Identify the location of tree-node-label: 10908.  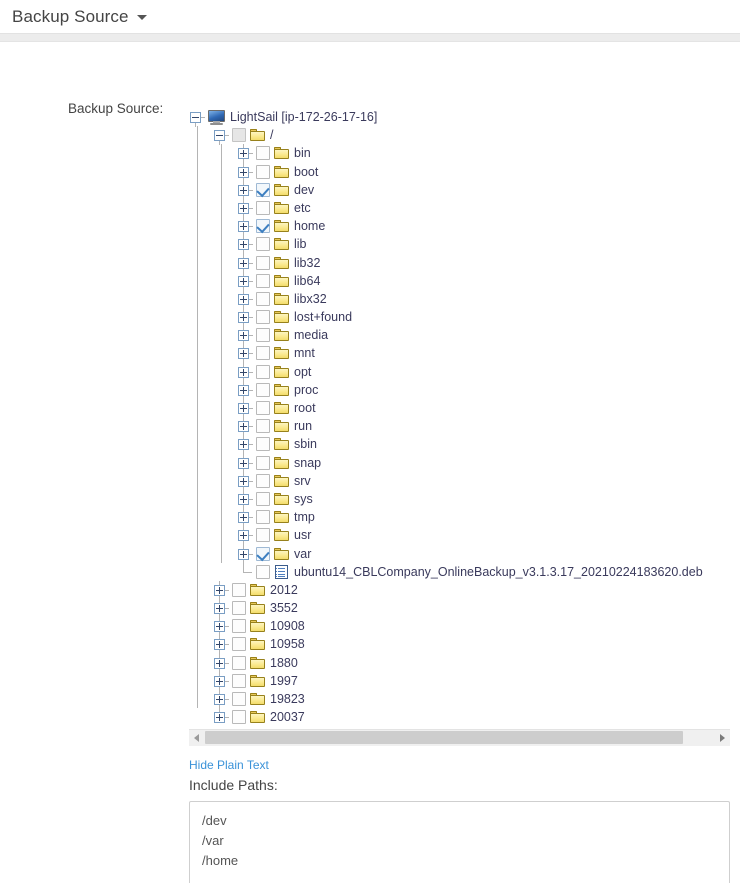
(286, 626).